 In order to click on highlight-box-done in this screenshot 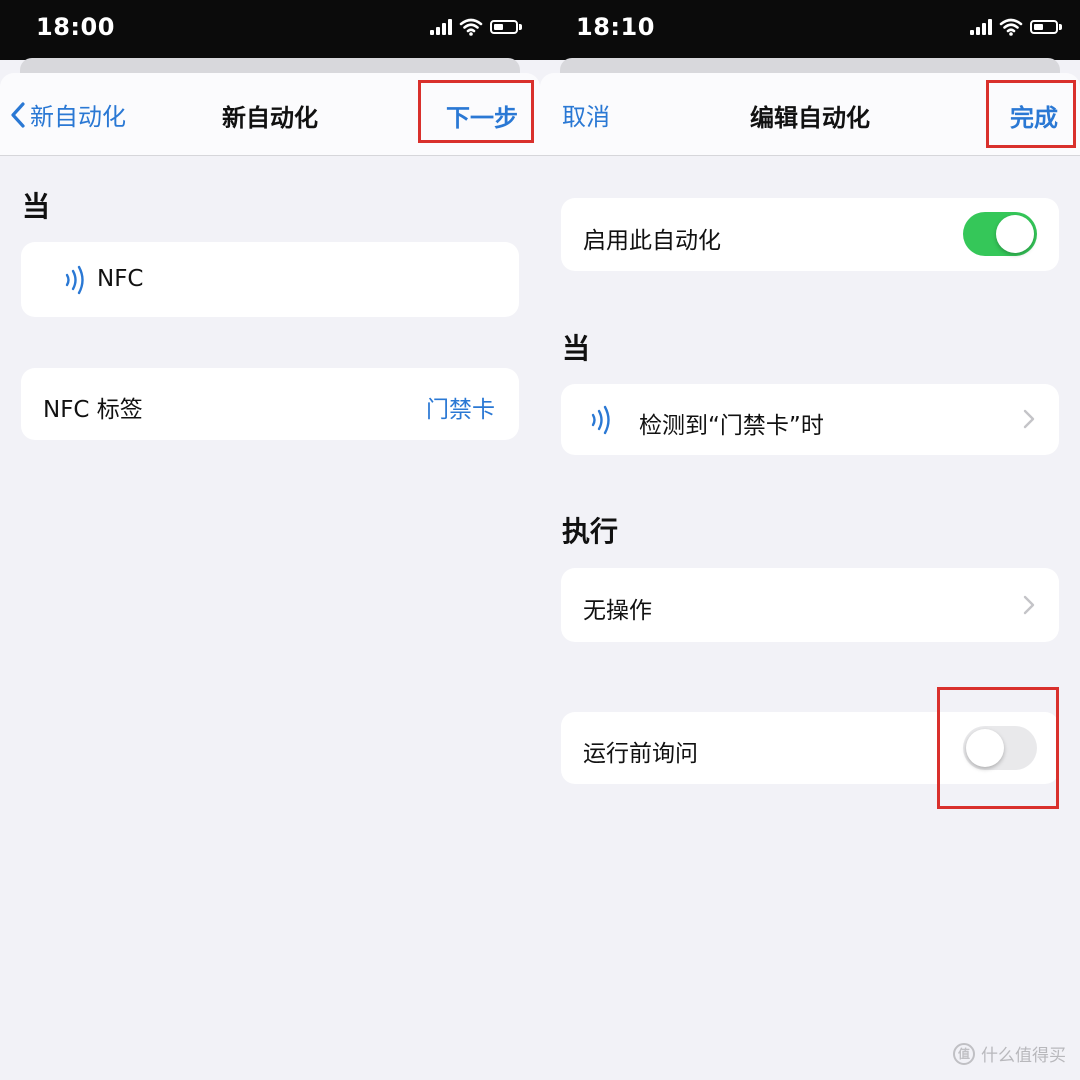, I will do `click(1031, 114)`.